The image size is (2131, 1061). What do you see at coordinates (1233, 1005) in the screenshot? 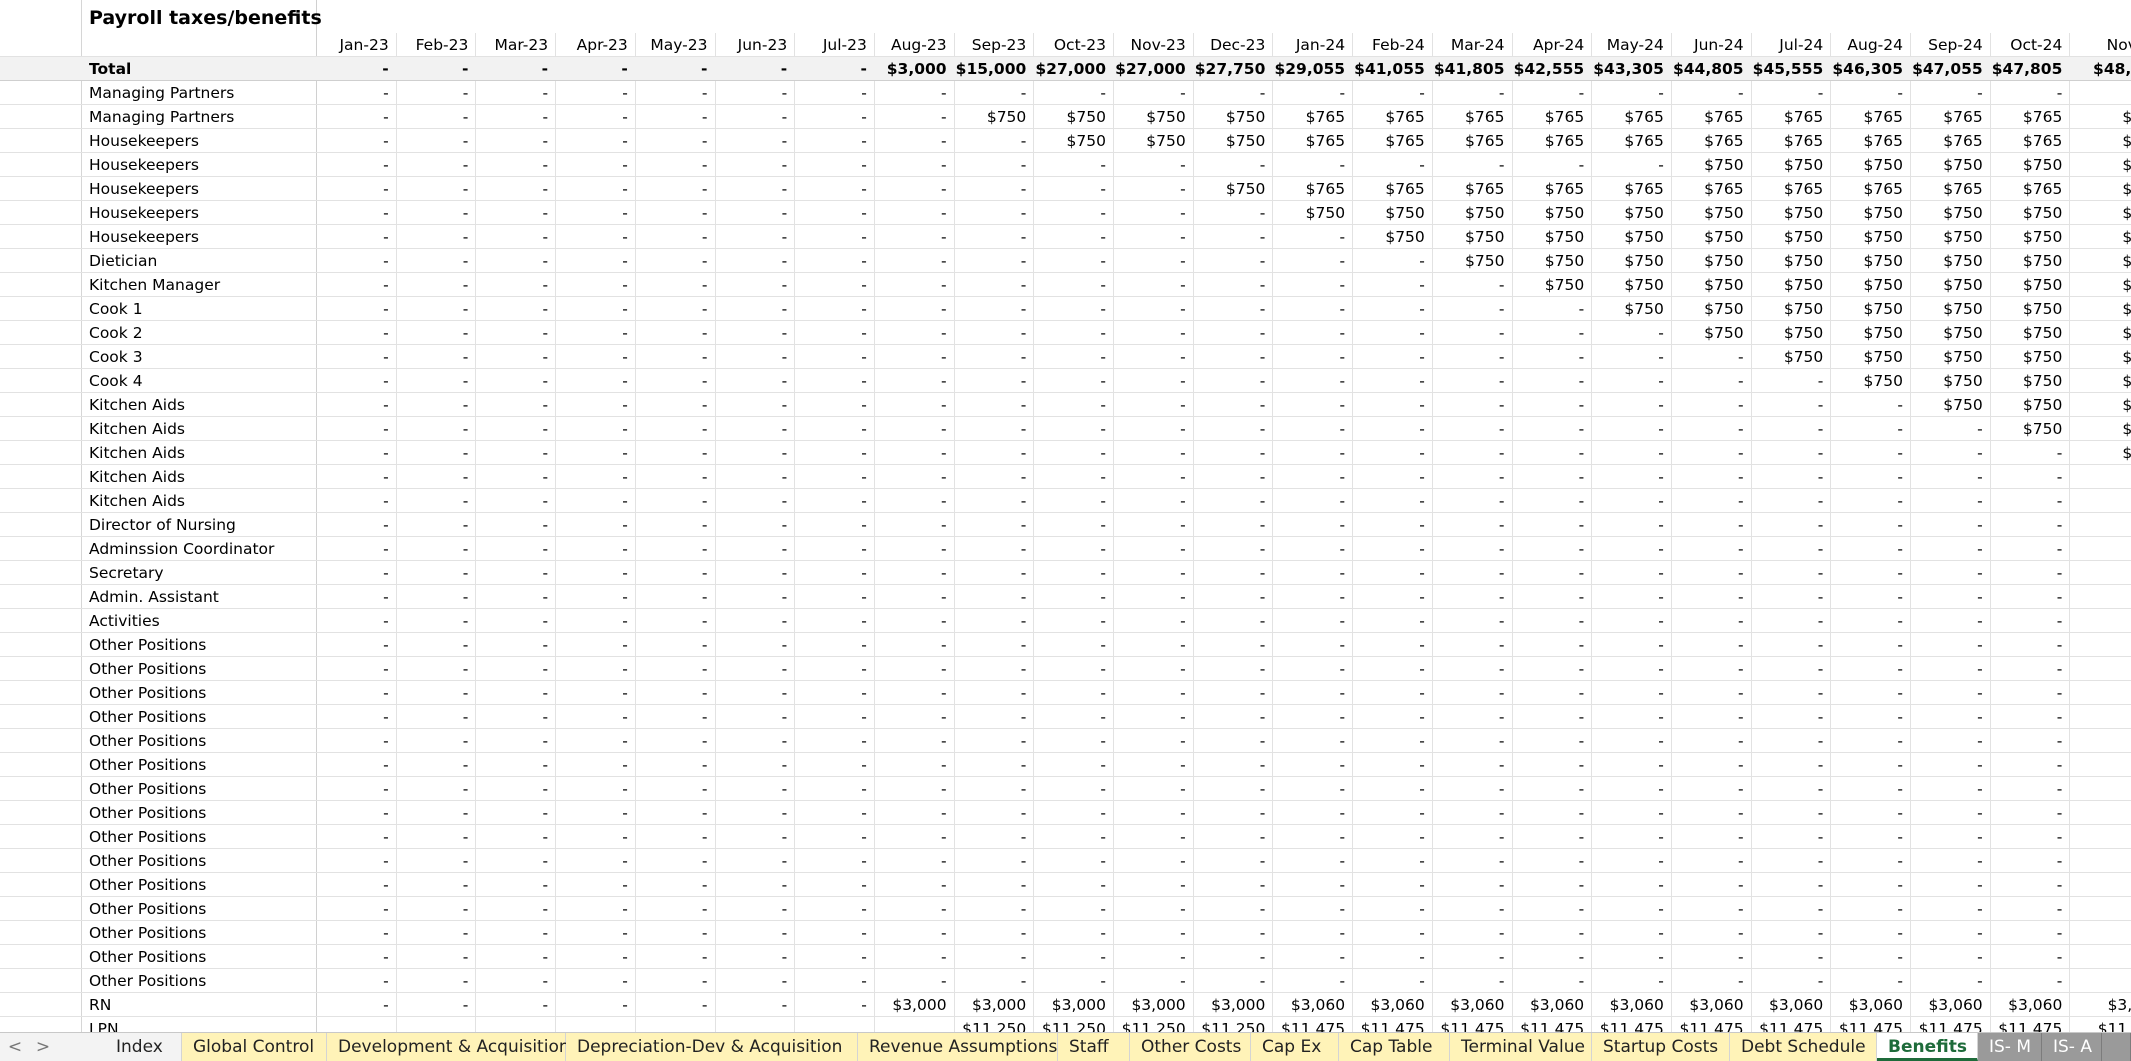
I see `value-cell: $3,000` at bounding box center [1233, 1005].